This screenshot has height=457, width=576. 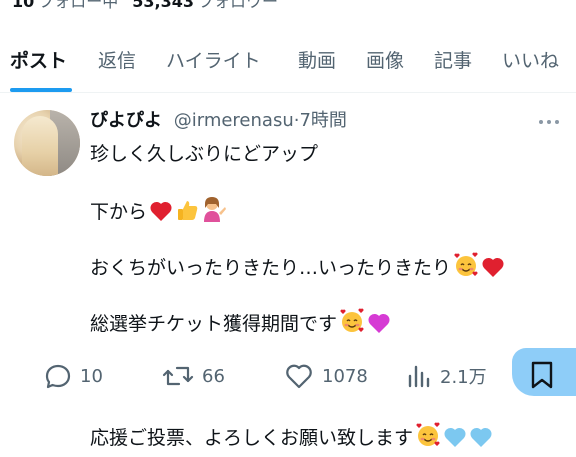 I want to click on followers-label: フォロワー, so click(x=238, y=5).